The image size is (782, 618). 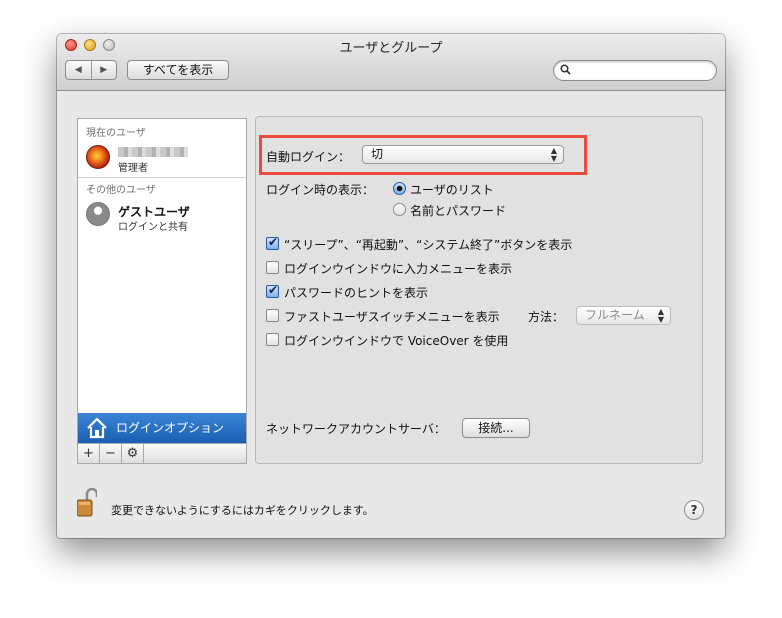 What do you see at coordinates (272, 315) in the screenshot?
I see `checkbox-fast-user-switch` at bounding box center [272, 315].